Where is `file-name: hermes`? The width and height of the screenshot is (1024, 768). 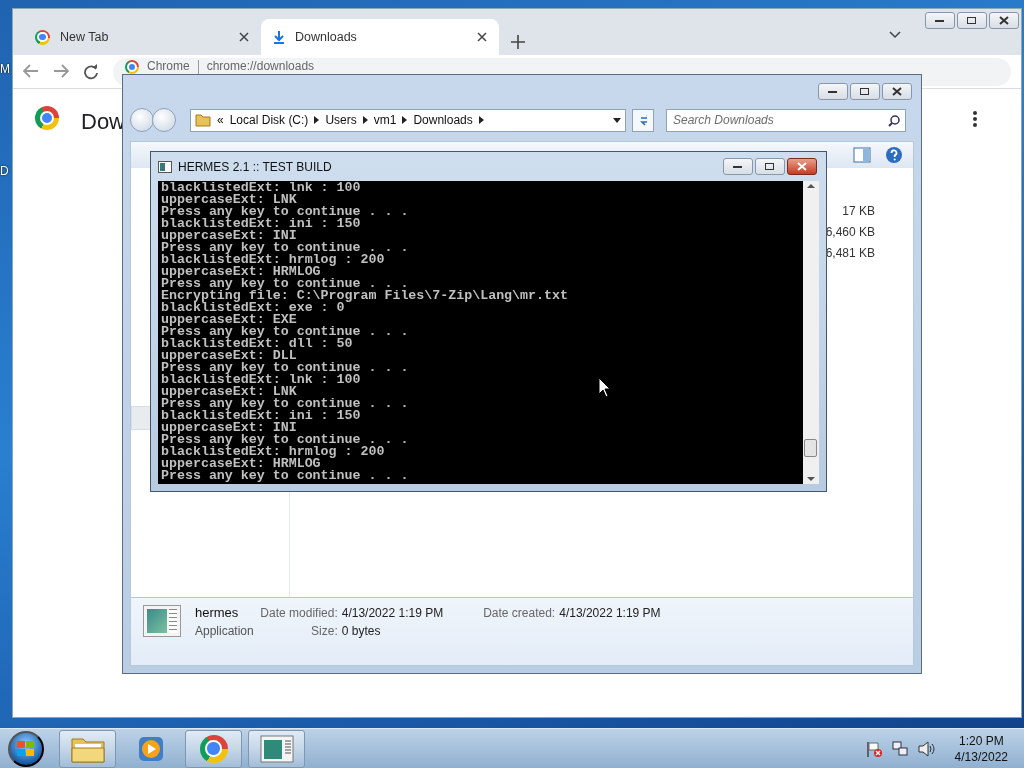 file-name: hermes is located at coordinates (217, 612).